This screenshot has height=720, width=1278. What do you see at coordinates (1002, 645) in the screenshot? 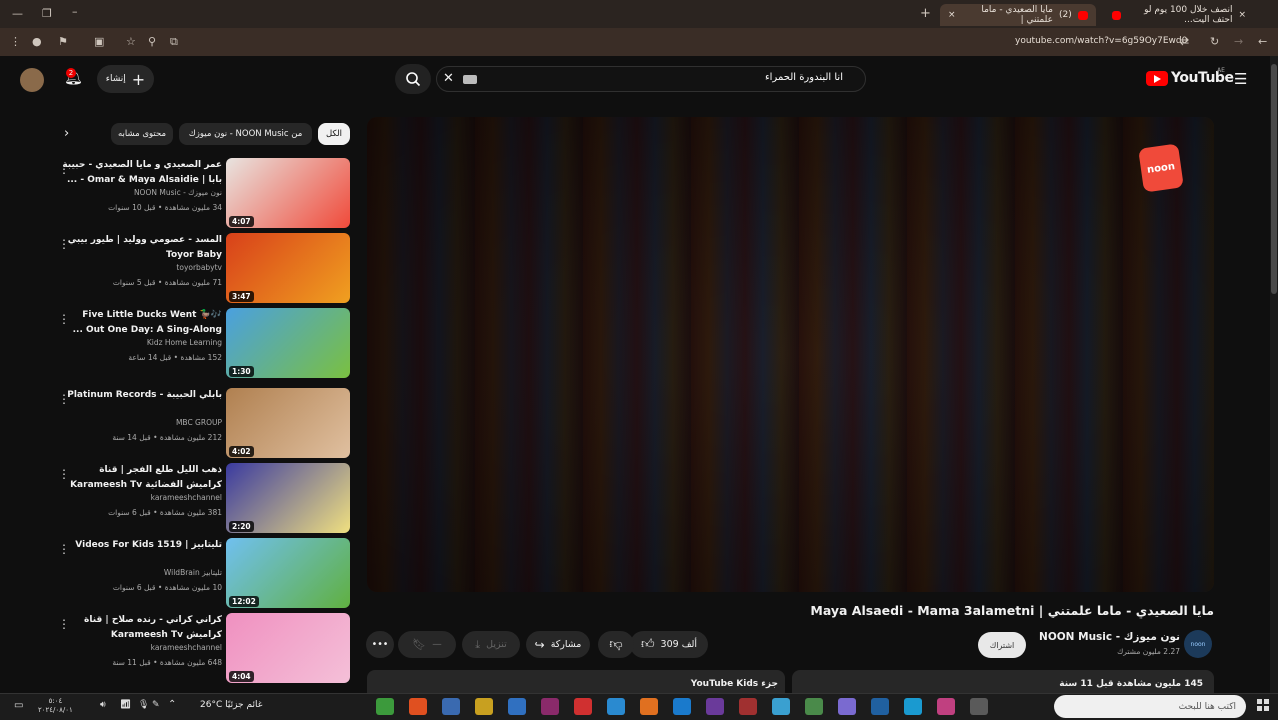
I see `subscribe-button: اشتراك` at bounding box center [1002, 645].